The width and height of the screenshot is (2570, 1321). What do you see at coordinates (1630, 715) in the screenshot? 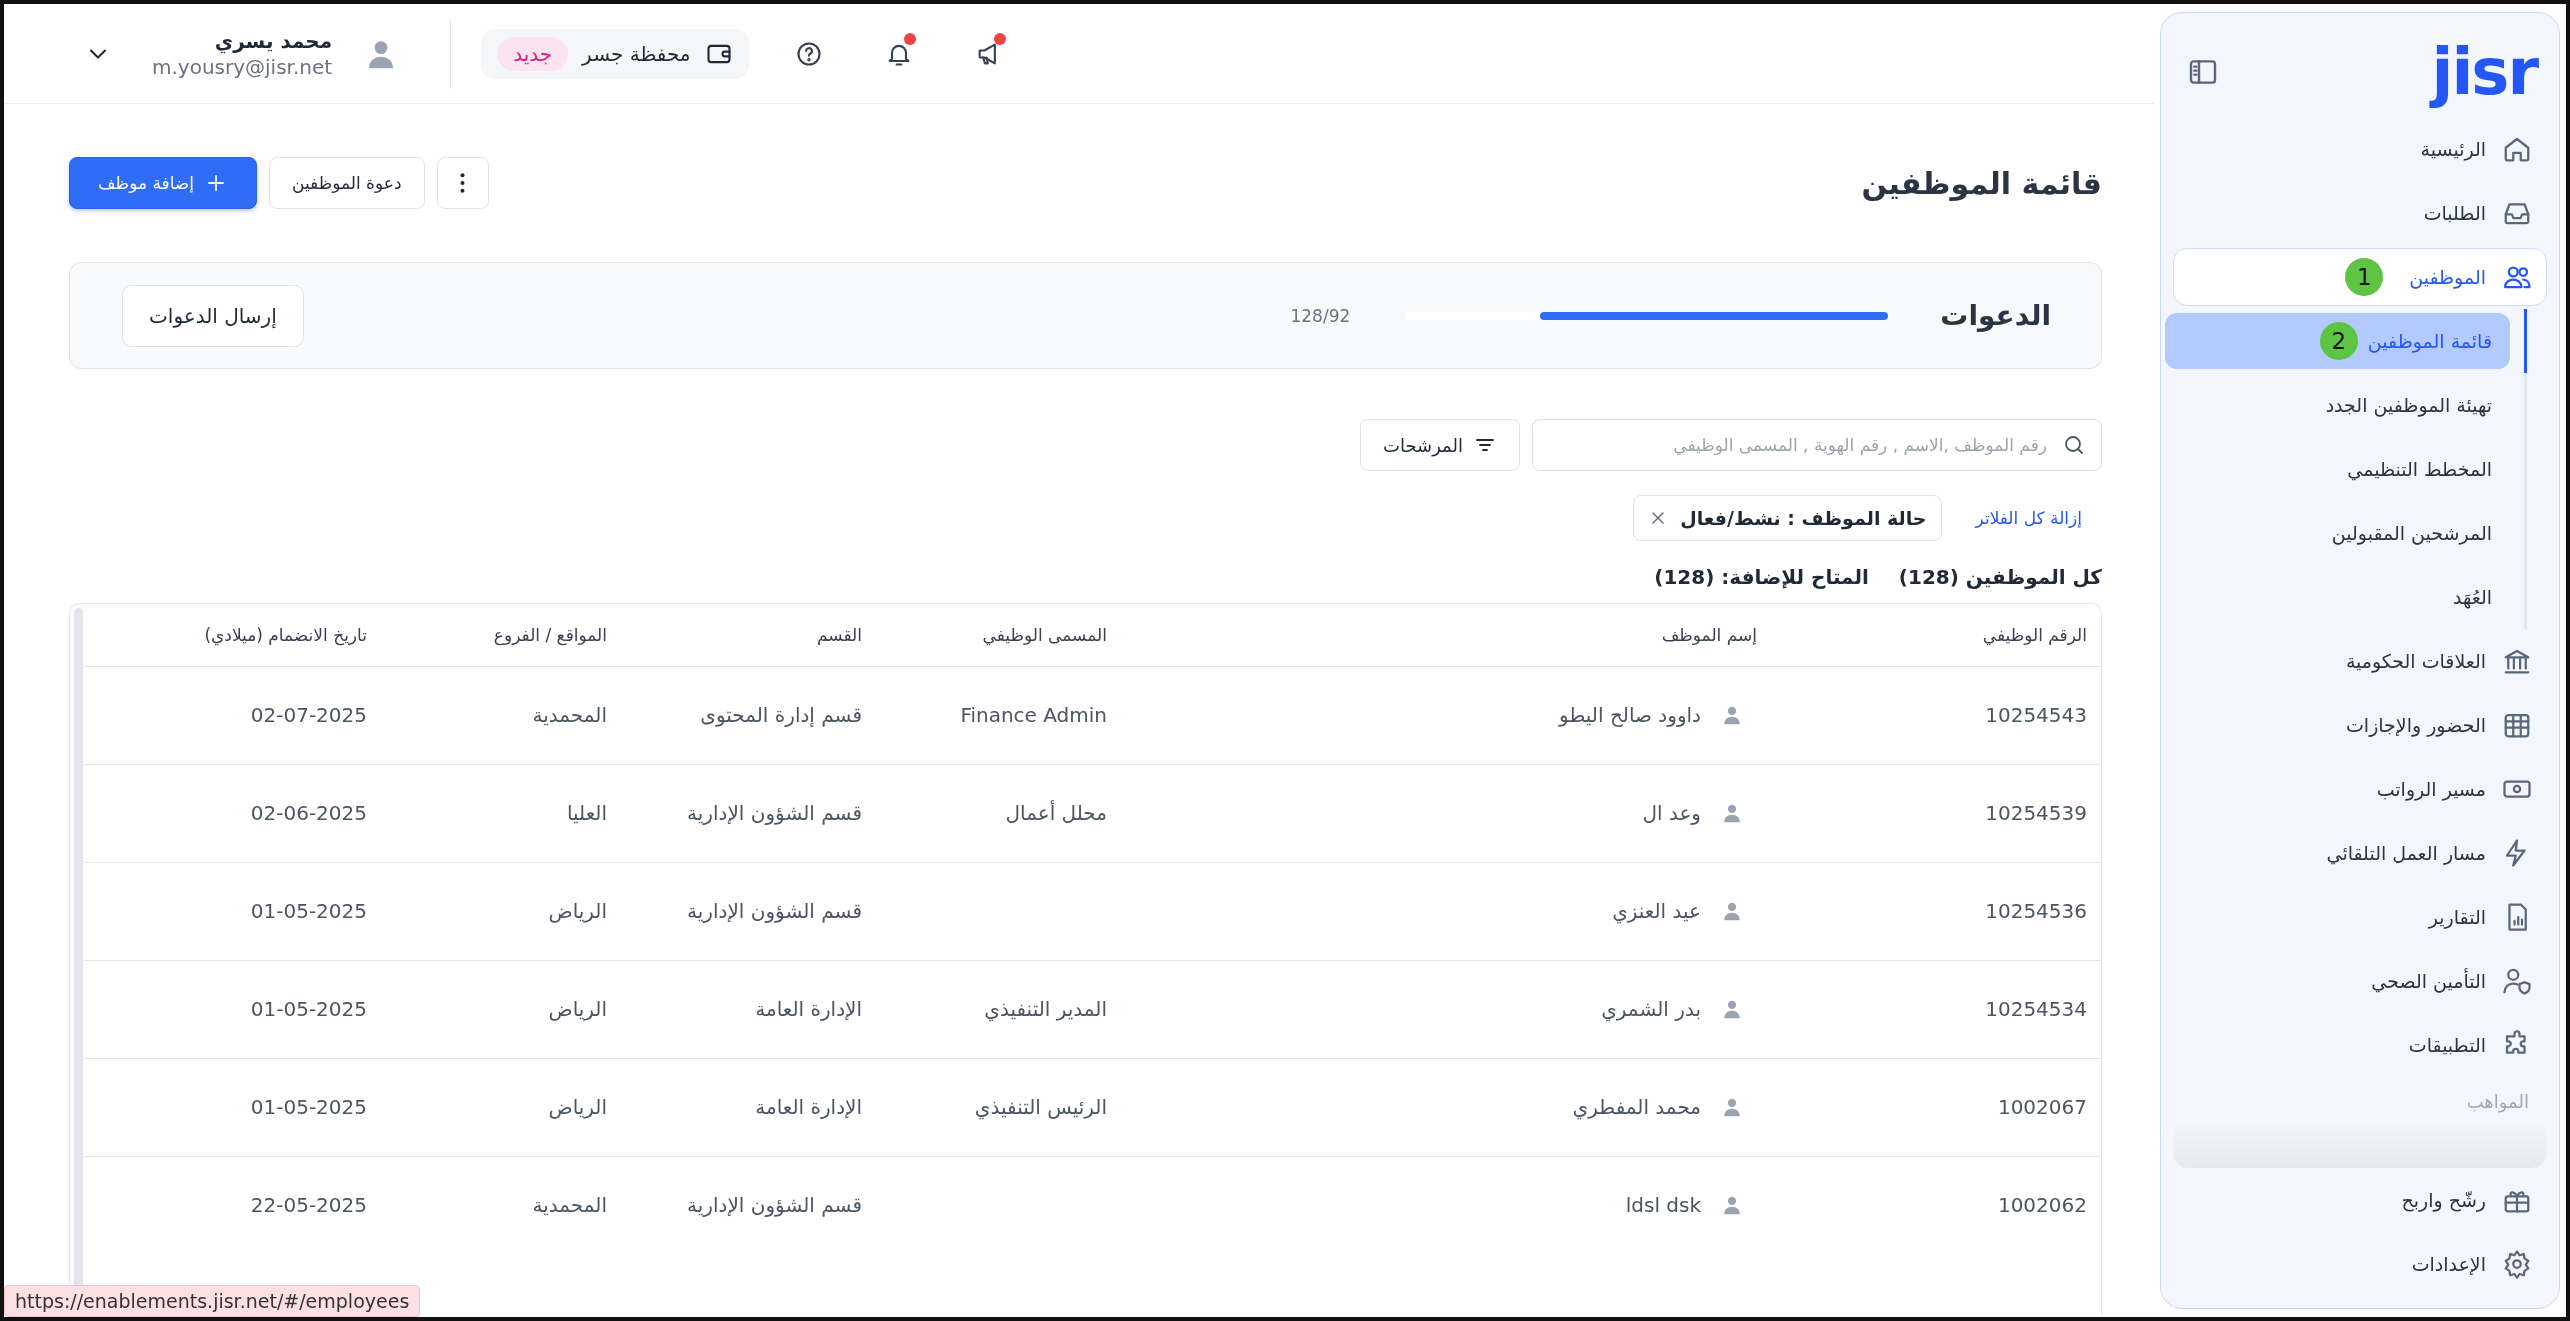
I see `table-cell: داوود صالح اليطو` at bounding box center [1630, 715].